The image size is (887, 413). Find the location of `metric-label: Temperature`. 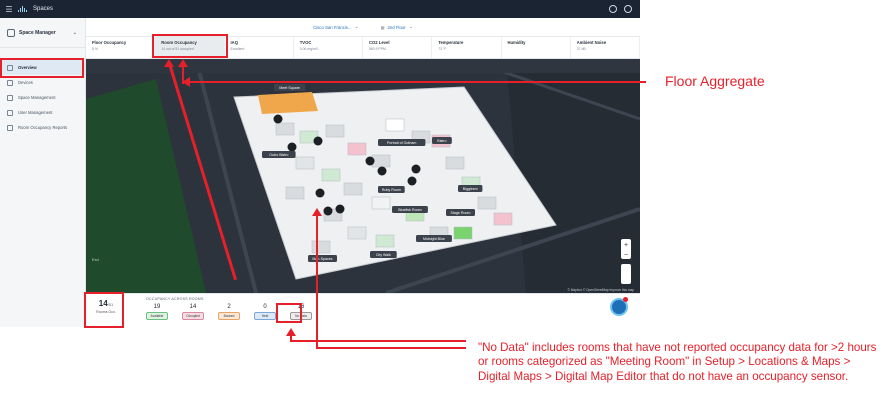

metric-label: Temperature is located at coordinates (451, 42).